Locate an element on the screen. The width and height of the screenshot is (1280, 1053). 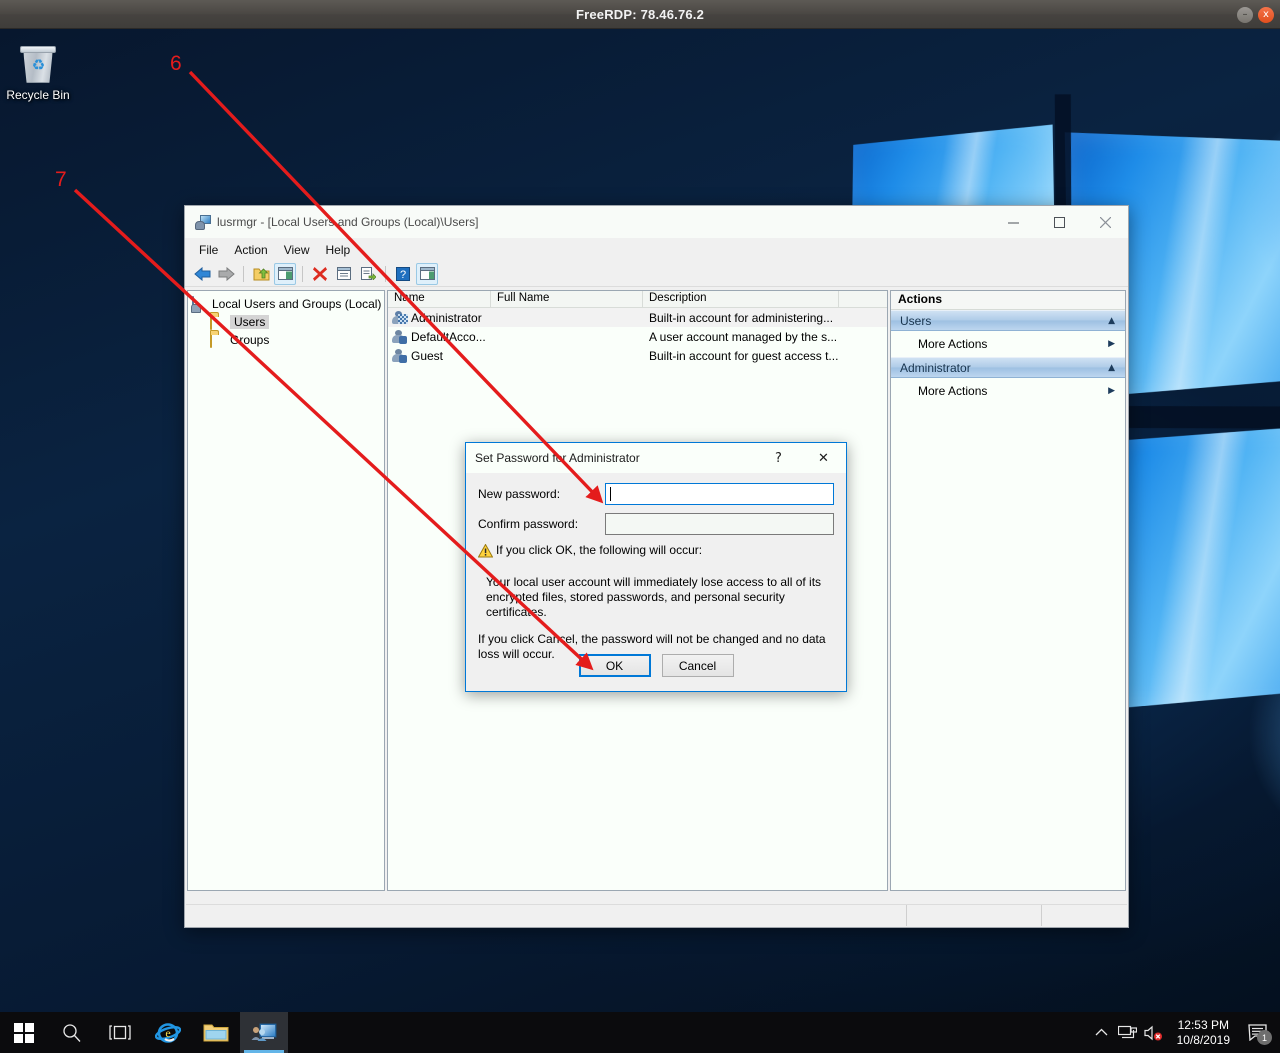
list-header-row: Name Full Name Description is located at coordinates (637, 299).